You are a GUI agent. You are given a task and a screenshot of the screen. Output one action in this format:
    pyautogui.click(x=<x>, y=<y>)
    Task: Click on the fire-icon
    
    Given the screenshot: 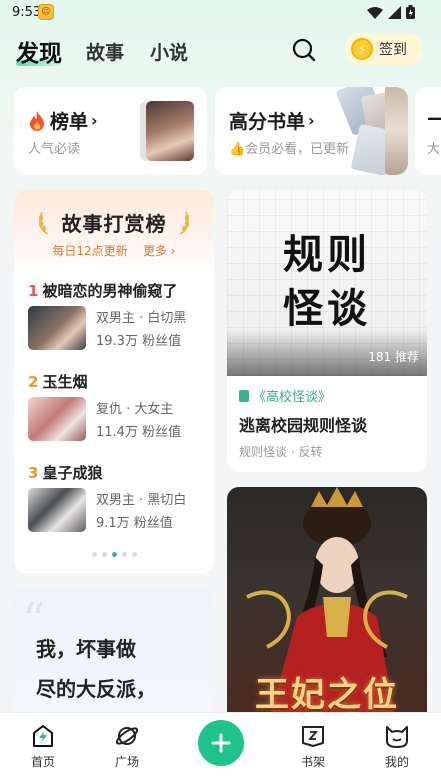 What is the action you would take?
    pyautogui.click(x=37, y=120)
    